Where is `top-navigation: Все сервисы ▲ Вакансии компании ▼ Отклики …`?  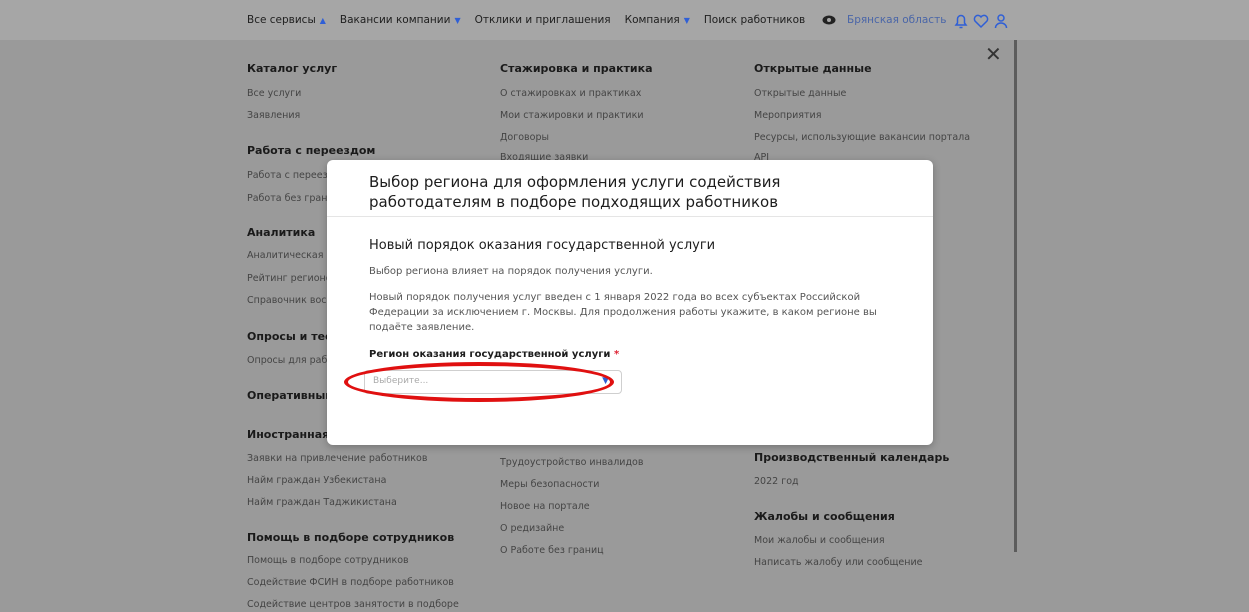
top-navigation: Все сервисы ▲ Вакансии компании ▼ Отклики … is located at coordinates (624, 20).